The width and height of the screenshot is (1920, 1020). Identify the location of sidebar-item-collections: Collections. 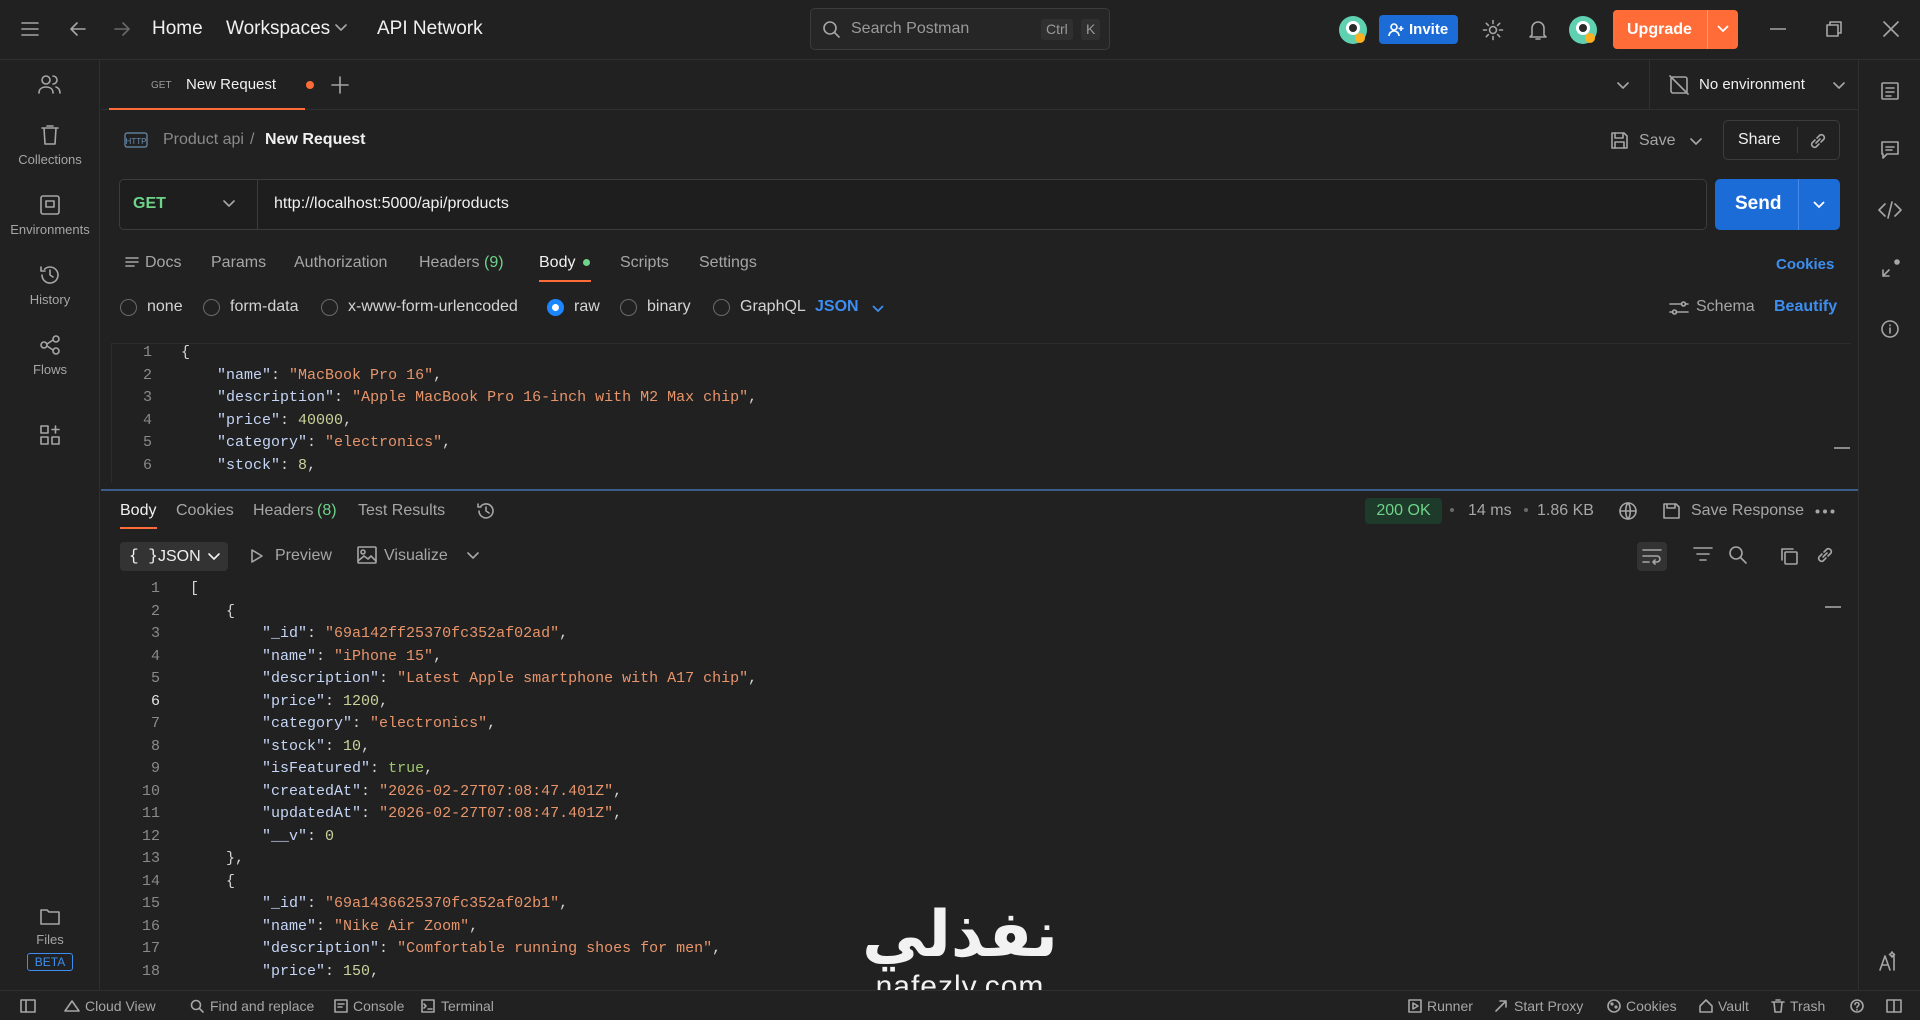
(50, 145).